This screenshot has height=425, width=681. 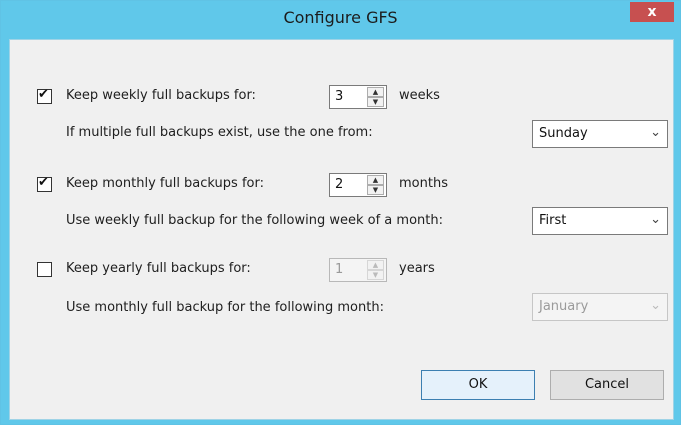 I want to click on monthly-checkbox, so click(x=44, y=183).